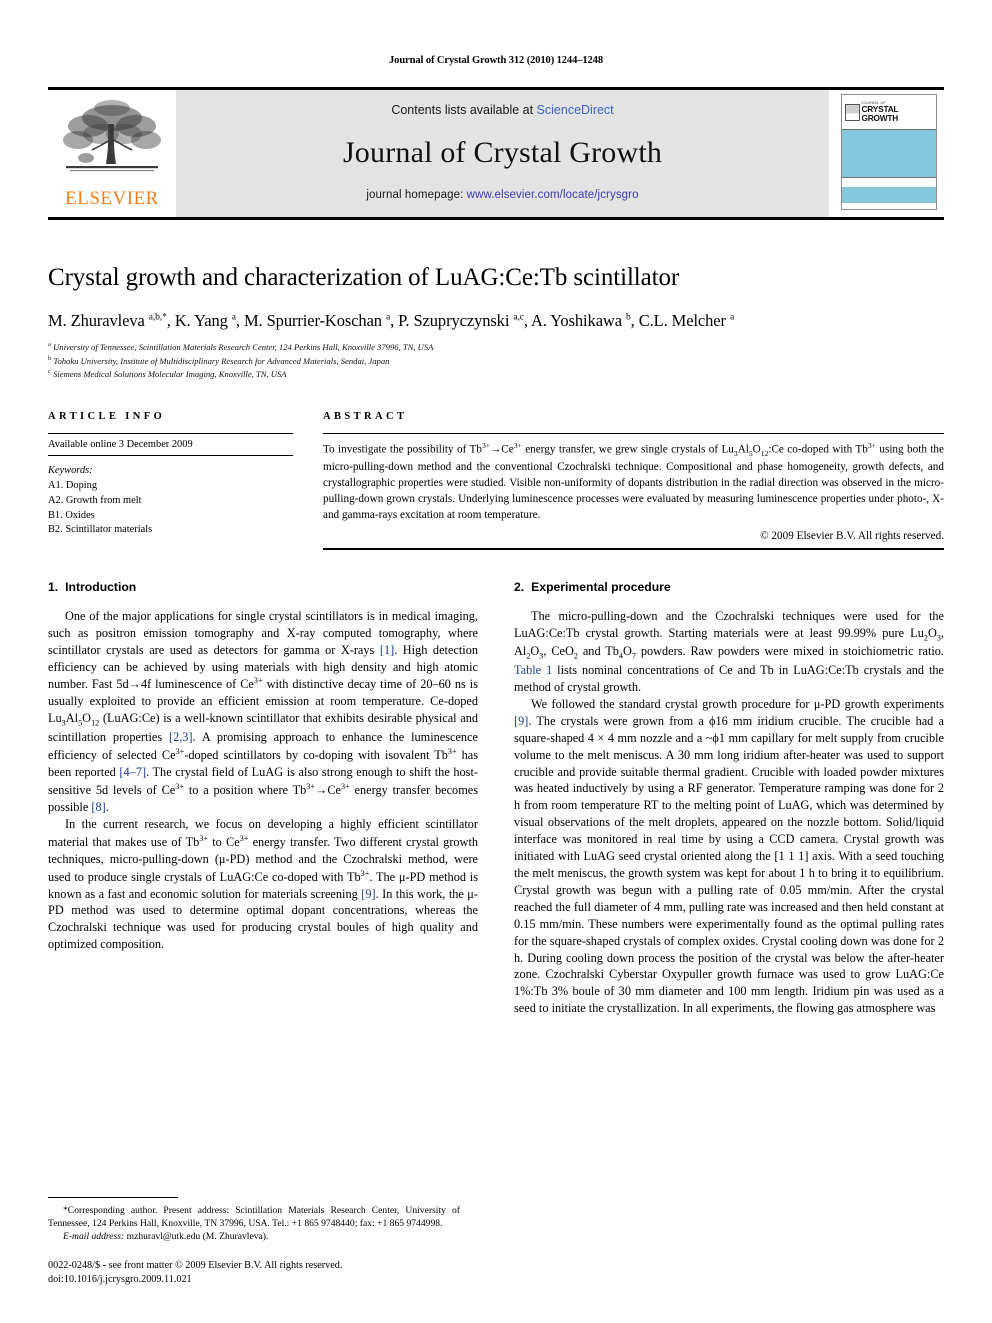 The height and width of the screenshot is (1323, 992). I want to click on cover-image-band-secondary, so click(888, 195).